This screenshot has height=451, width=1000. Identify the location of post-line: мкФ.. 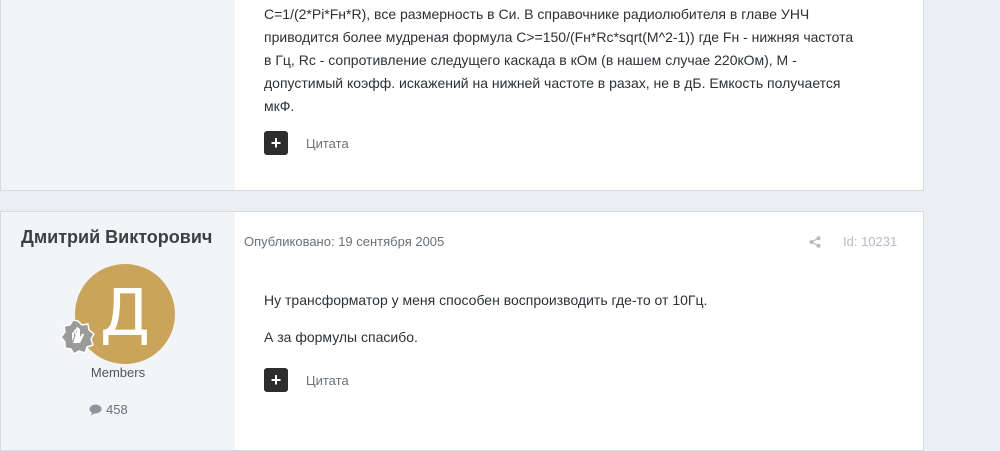
(279, 106).